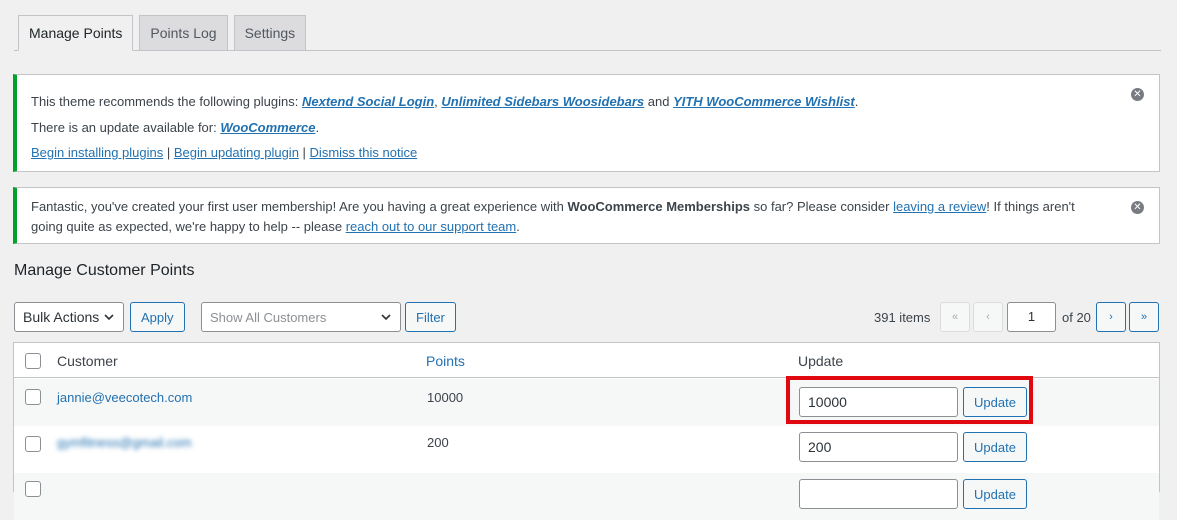 This screenshot has height=520, width=1177. Describe the element at coordinates (97, 152) in the screenshot. I see `link-begin-installing: Begin installing plugins` at that location.